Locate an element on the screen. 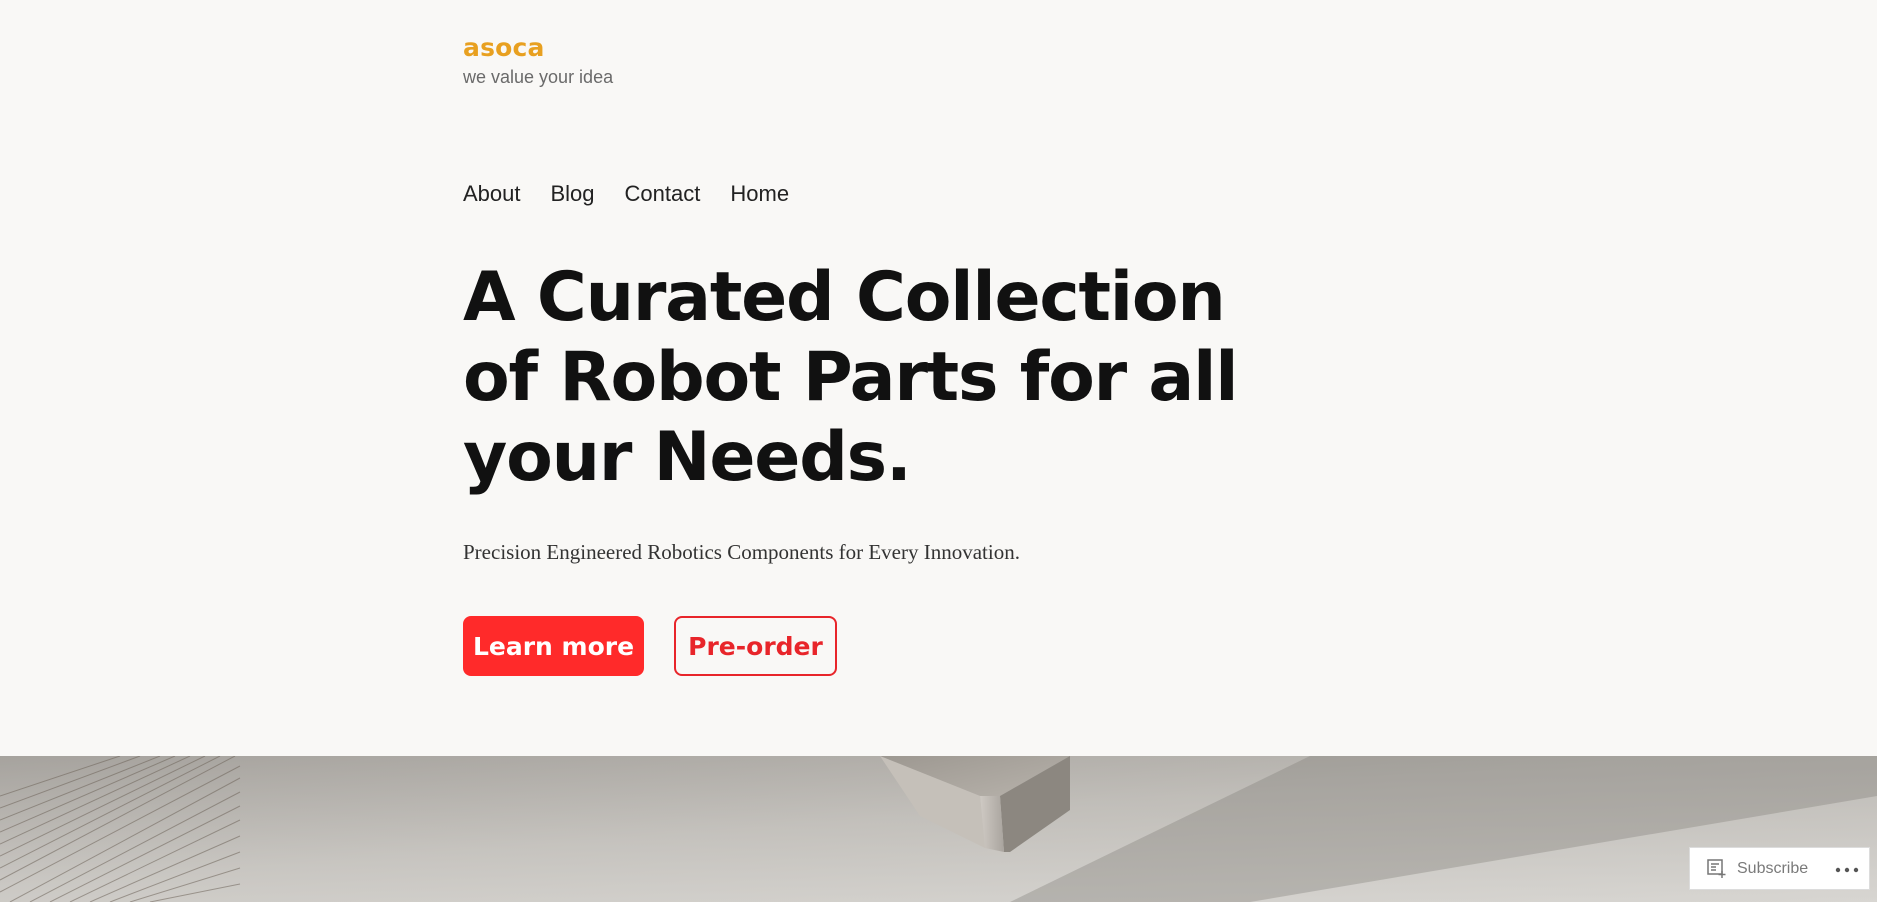 The height and width of the screenshot is (902, 1877). pre-order-button: Pre-order is located at coordinates (755, 646).